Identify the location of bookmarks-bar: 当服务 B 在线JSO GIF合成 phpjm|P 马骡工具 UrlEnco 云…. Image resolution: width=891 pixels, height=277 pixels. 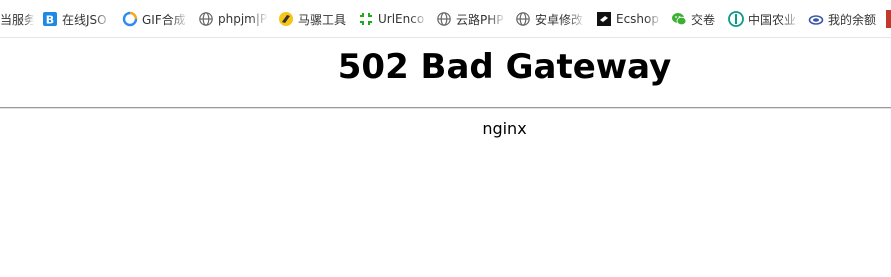
(445, 19).